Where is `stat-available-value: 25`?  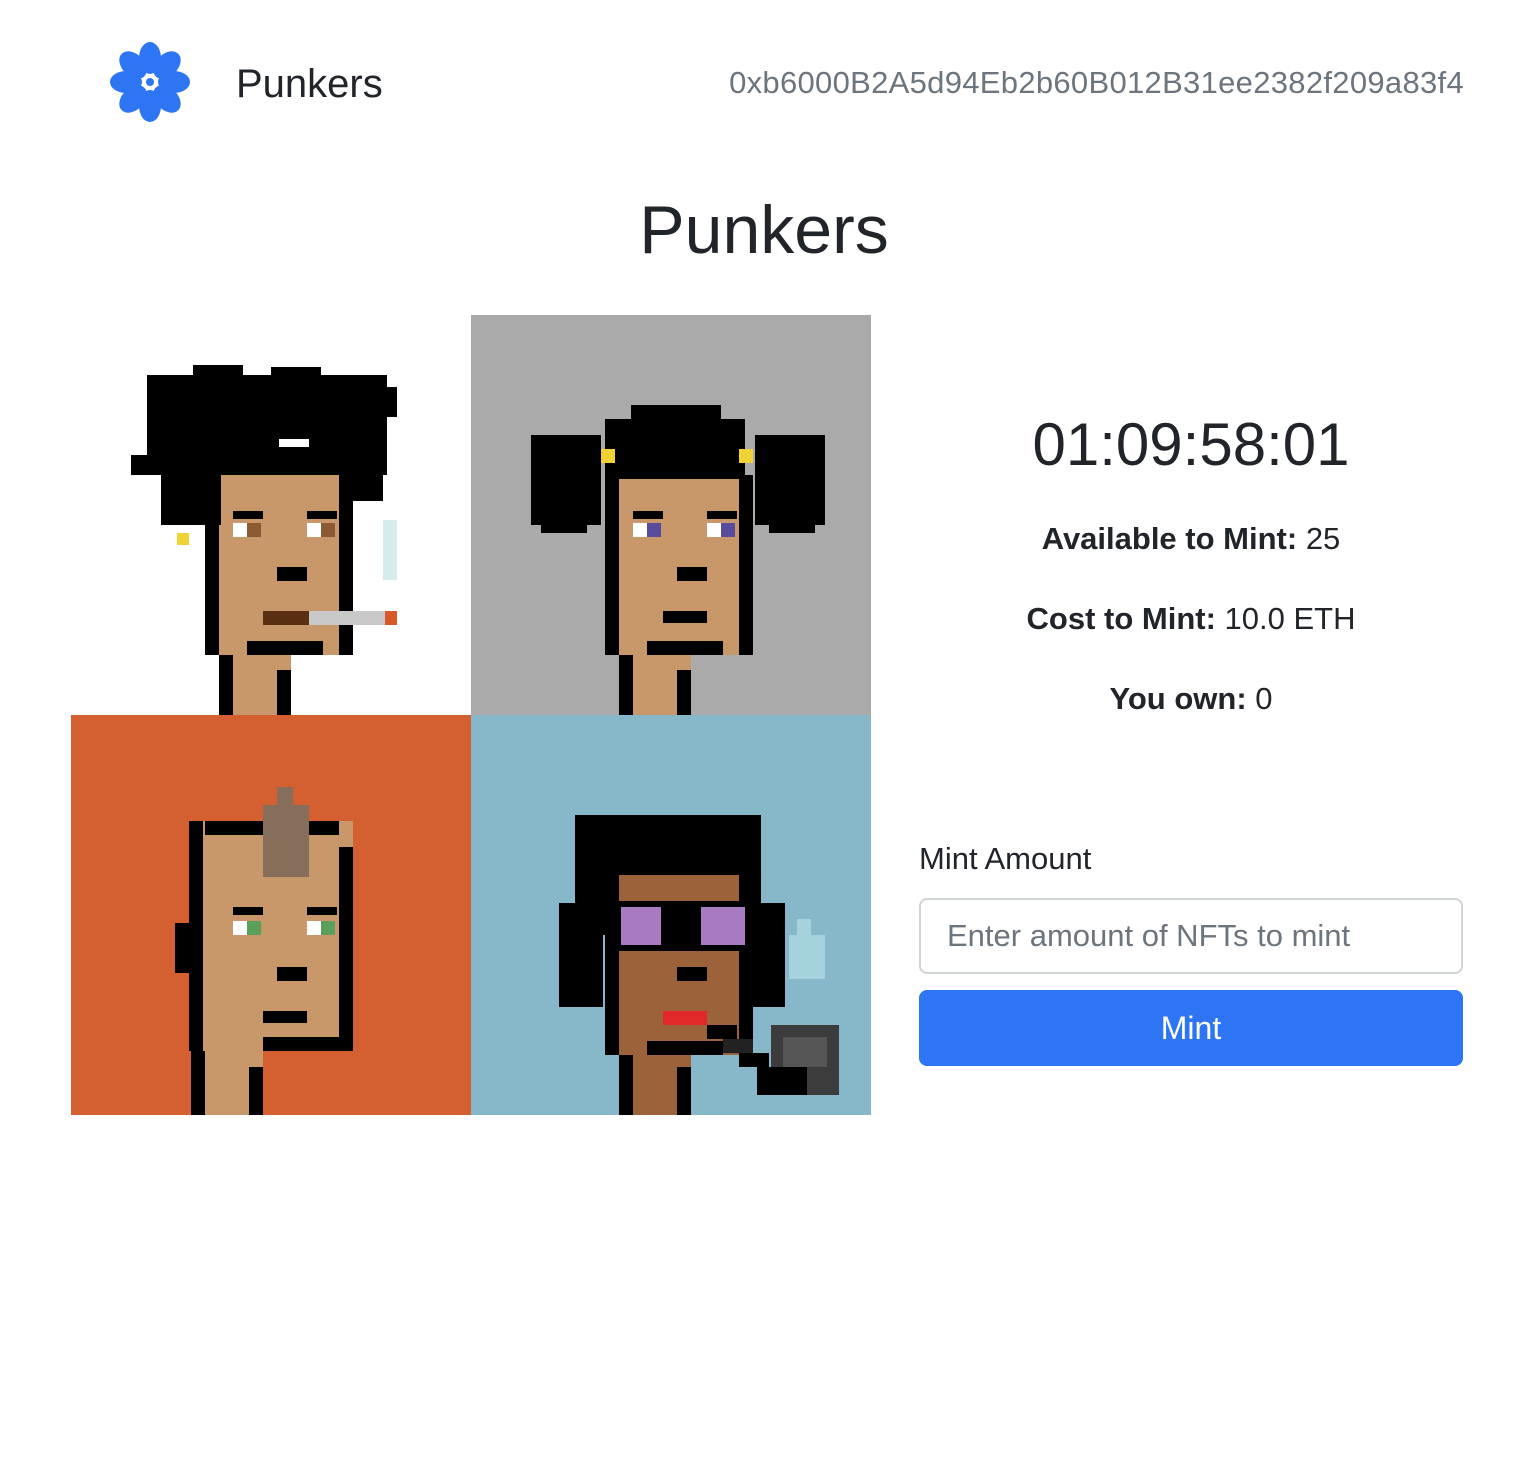
stat-available-value: 25 is located at coordinates (1323, 538).